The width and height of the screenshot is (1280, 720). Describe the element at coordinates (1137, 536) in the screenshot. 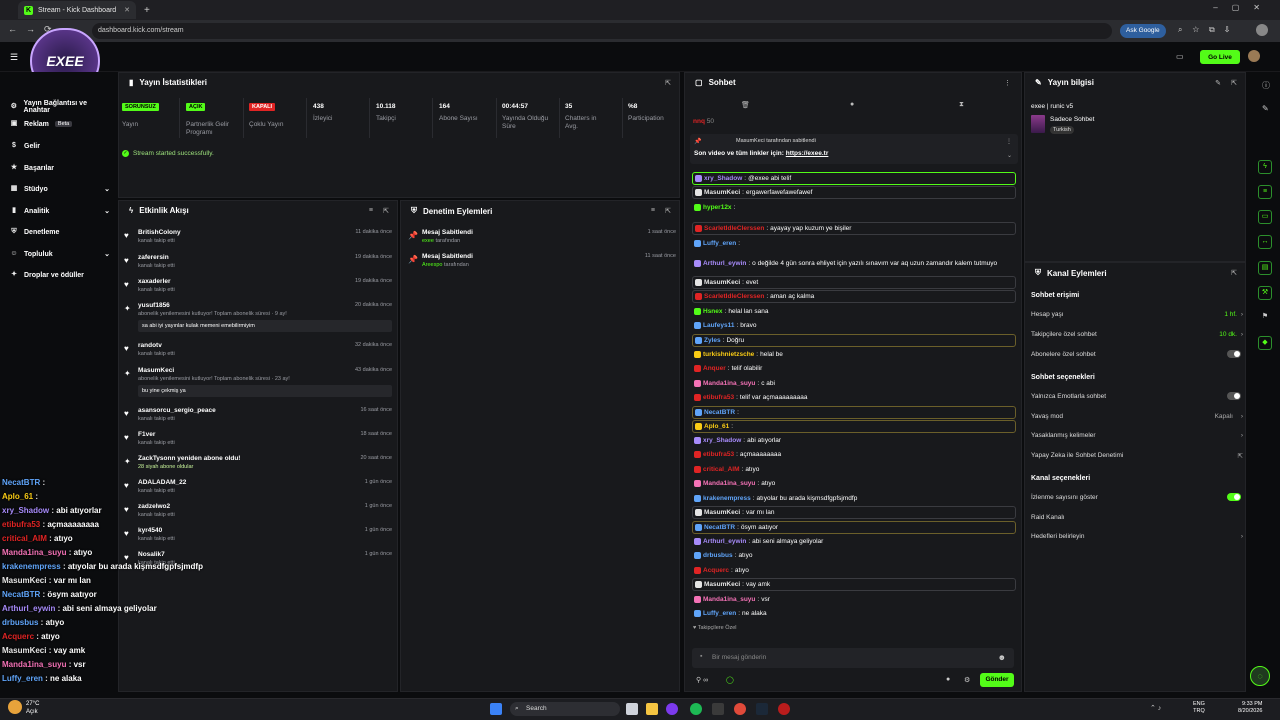

I see `set-goals-row: Hedefleri belirleyin ›` at that location.